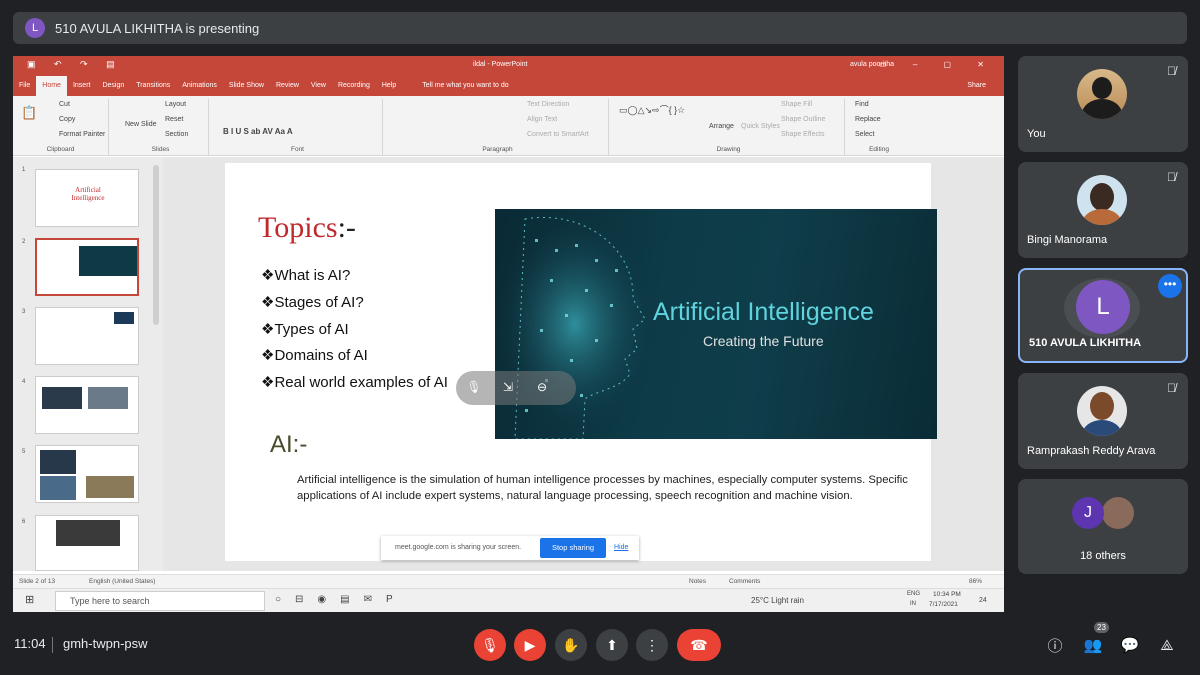 This screenshot has height=675, width=1200. I want to click on tab-recording: Recording, so click(354, 86).